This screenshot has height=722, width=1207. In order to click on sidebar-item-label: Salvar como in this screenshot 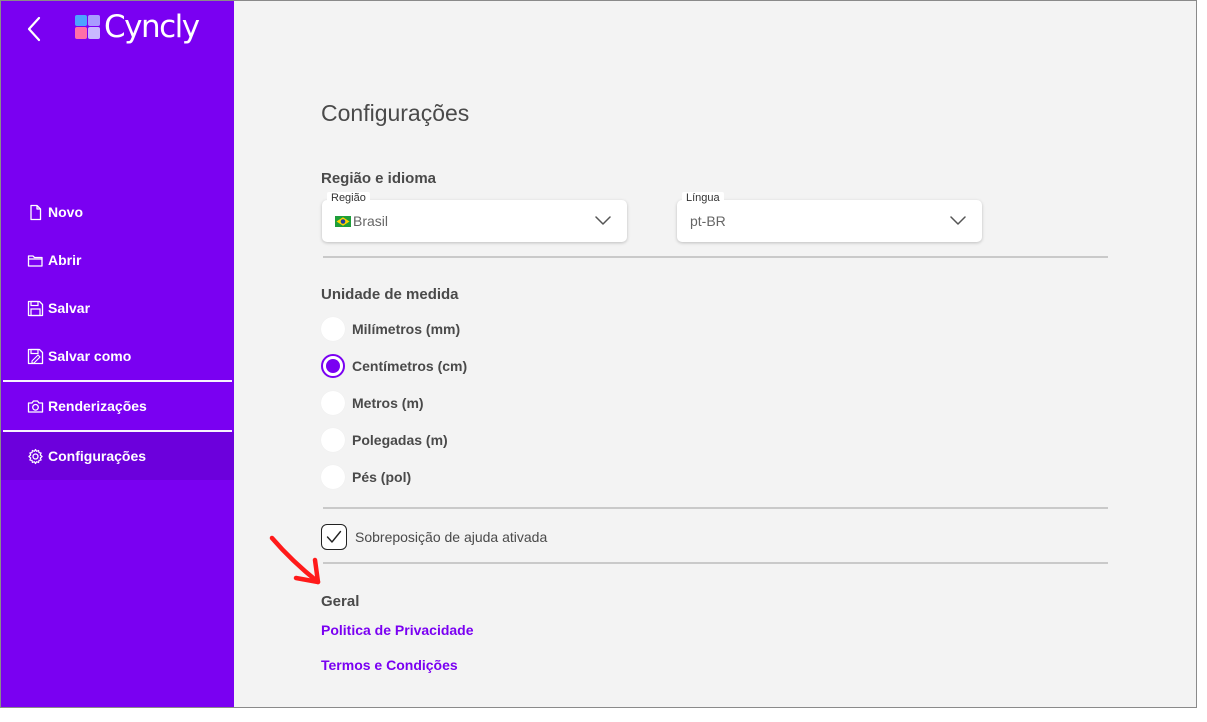, I will do `click(90, 356)`.